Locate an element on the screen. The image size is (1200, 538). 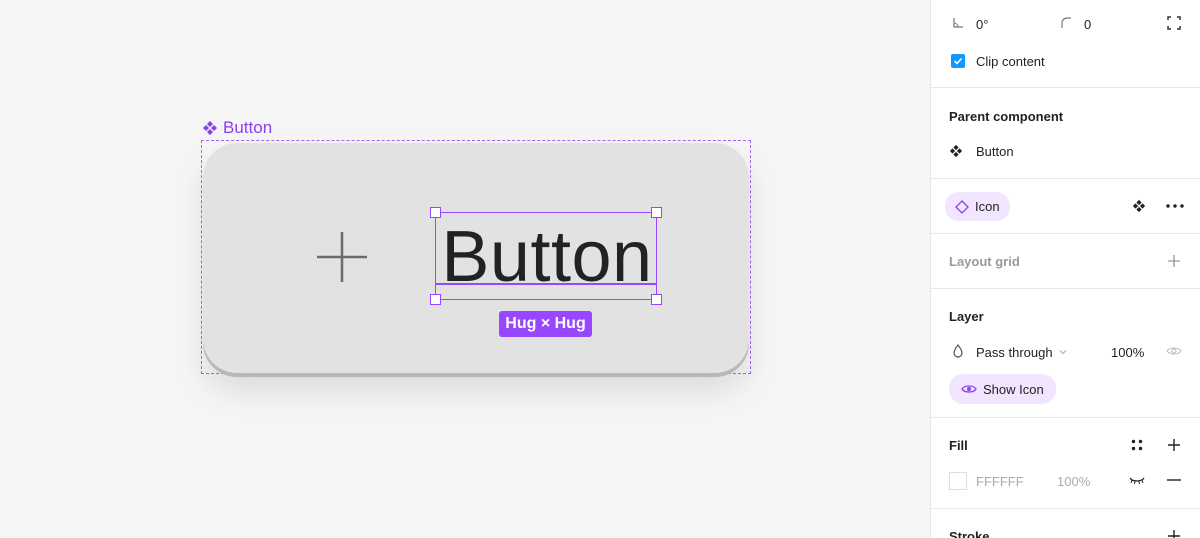
corner-radius-icon is located at coordinates (1066, 23).